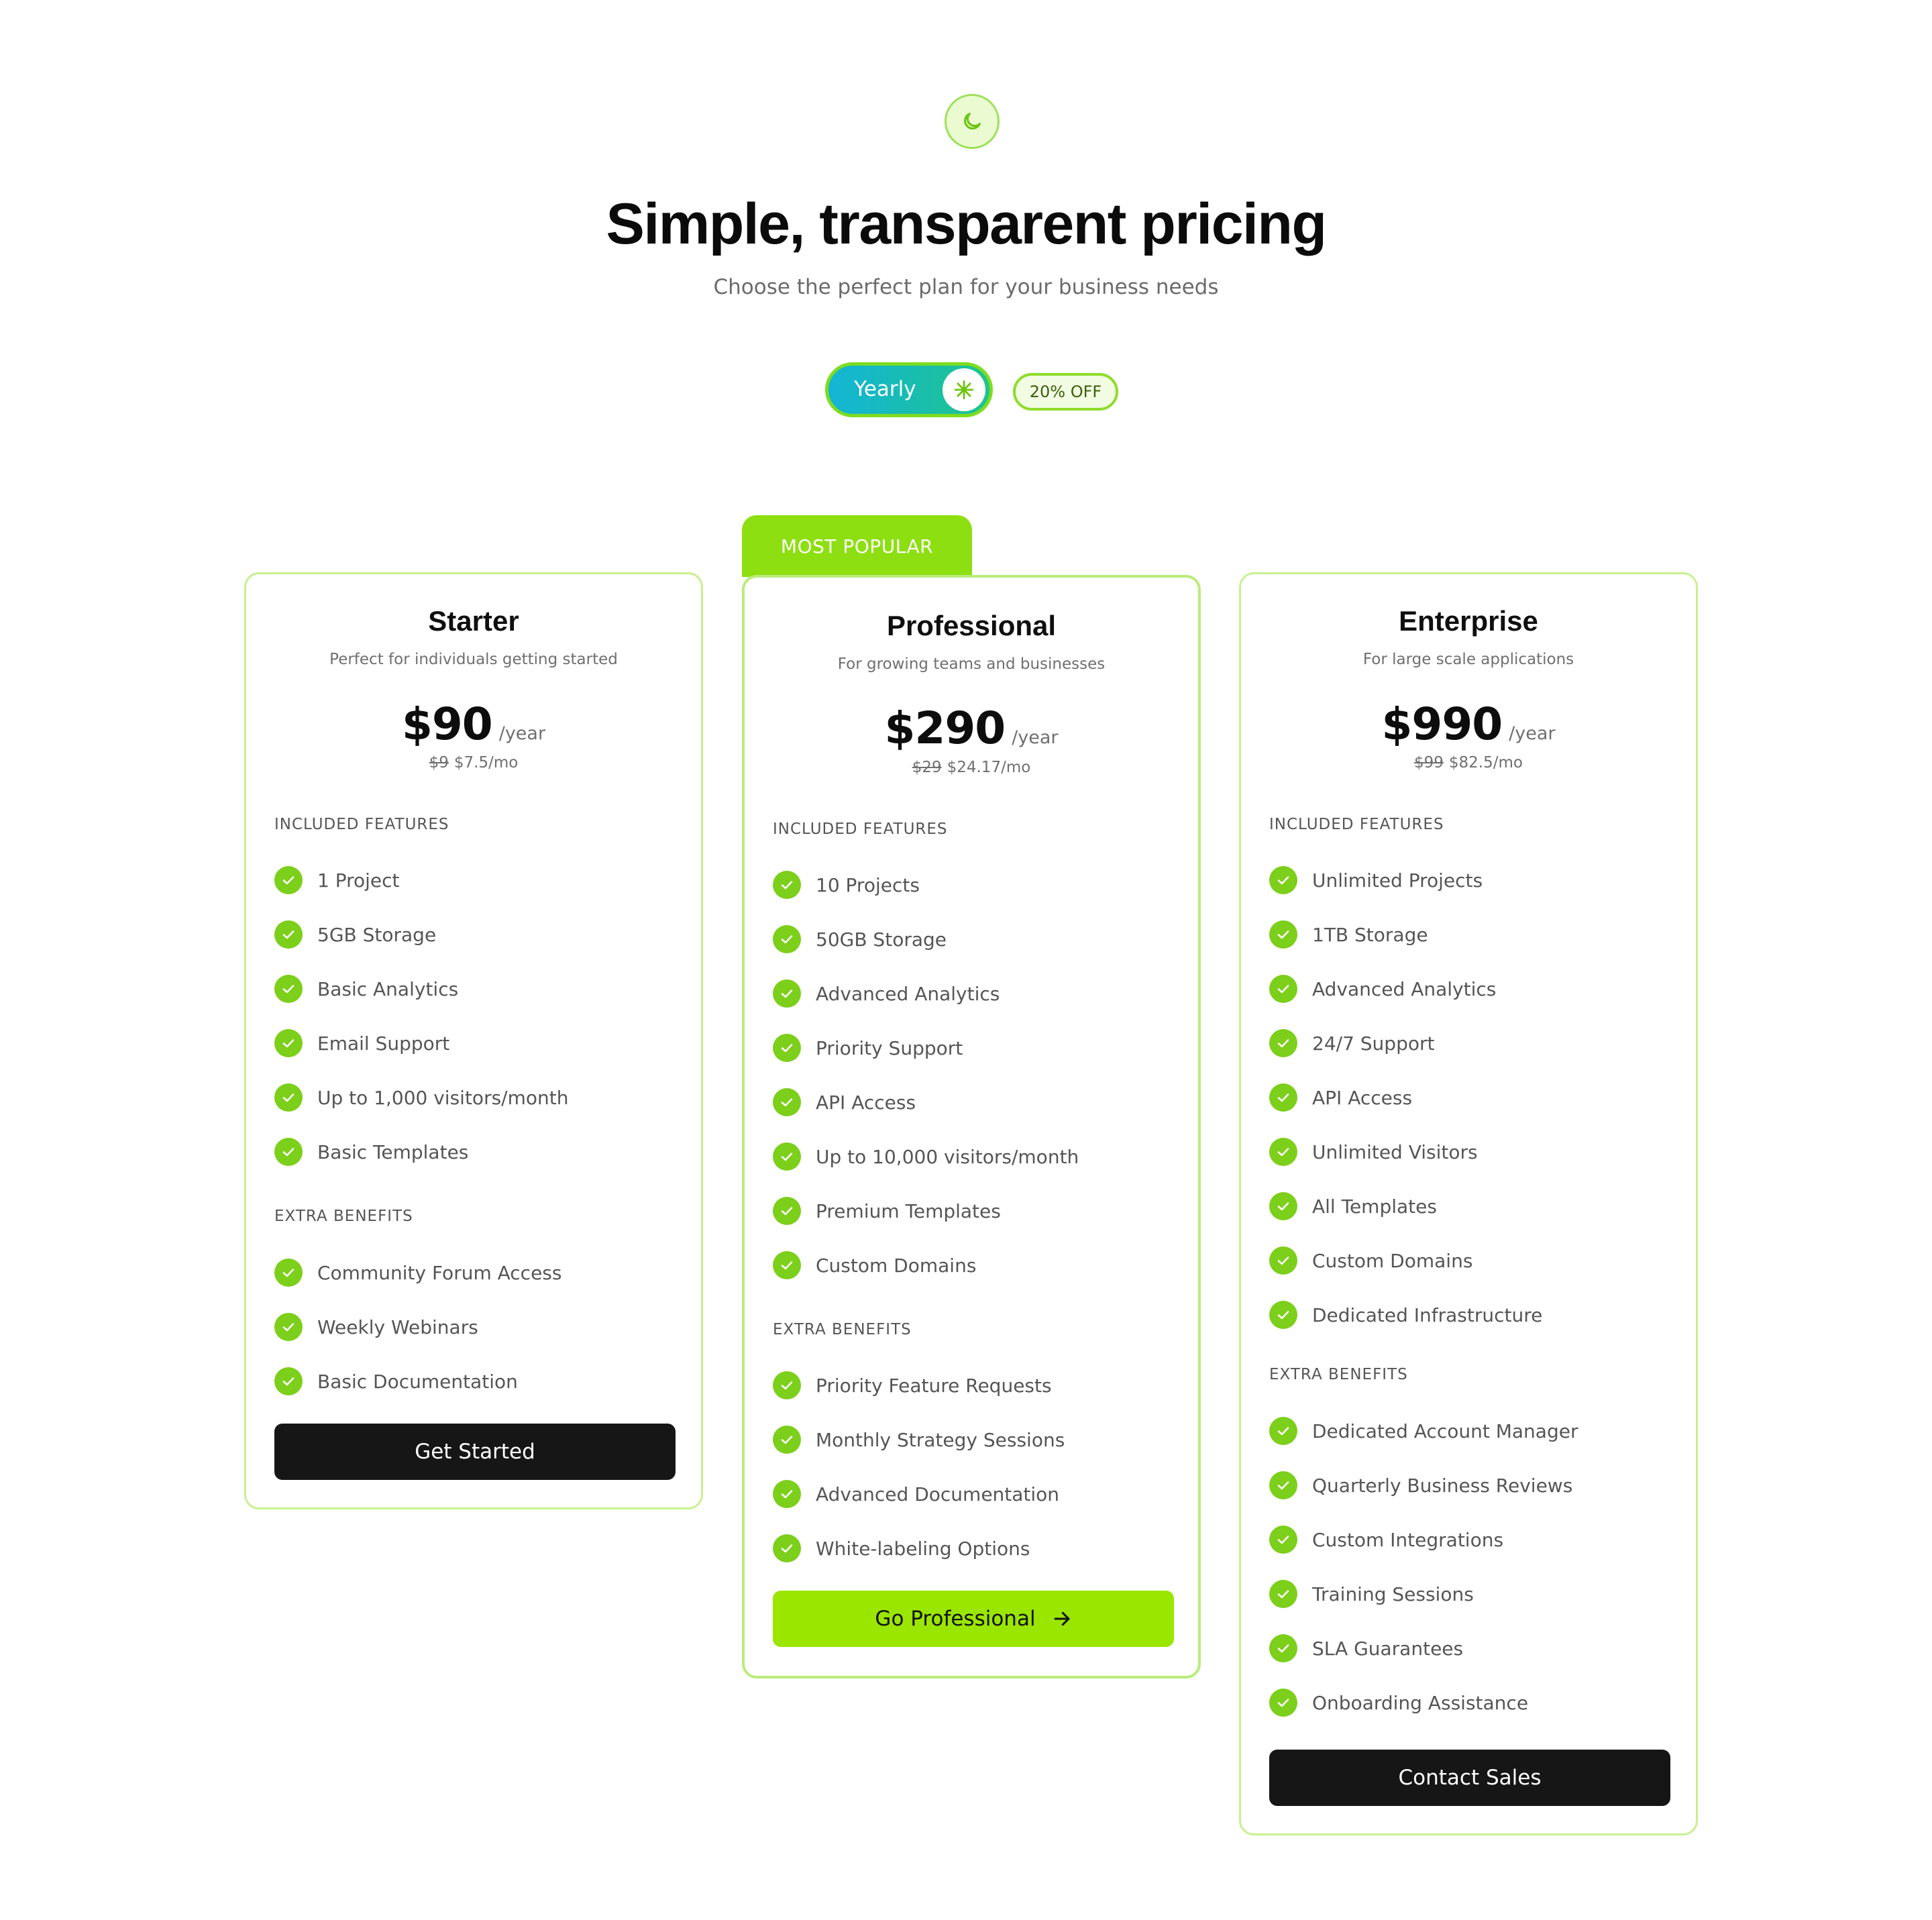 The image size is (1932, 1920). I want to click on feature-item: Advanced Analytics, so click(886, 994).